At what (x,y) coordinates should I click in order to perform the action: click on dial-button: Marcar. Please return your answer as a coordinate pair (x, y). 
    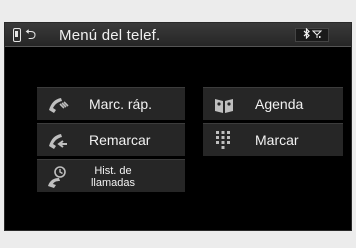
    Looking at the image, I should click on (273, 139).